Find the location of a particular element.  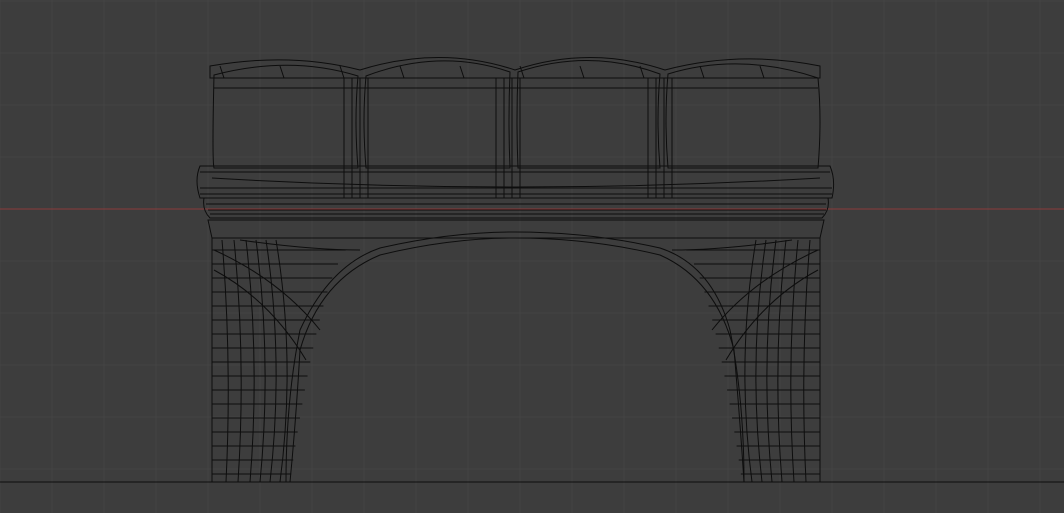

left-leg-mesh is located at coordinates (286, 361).